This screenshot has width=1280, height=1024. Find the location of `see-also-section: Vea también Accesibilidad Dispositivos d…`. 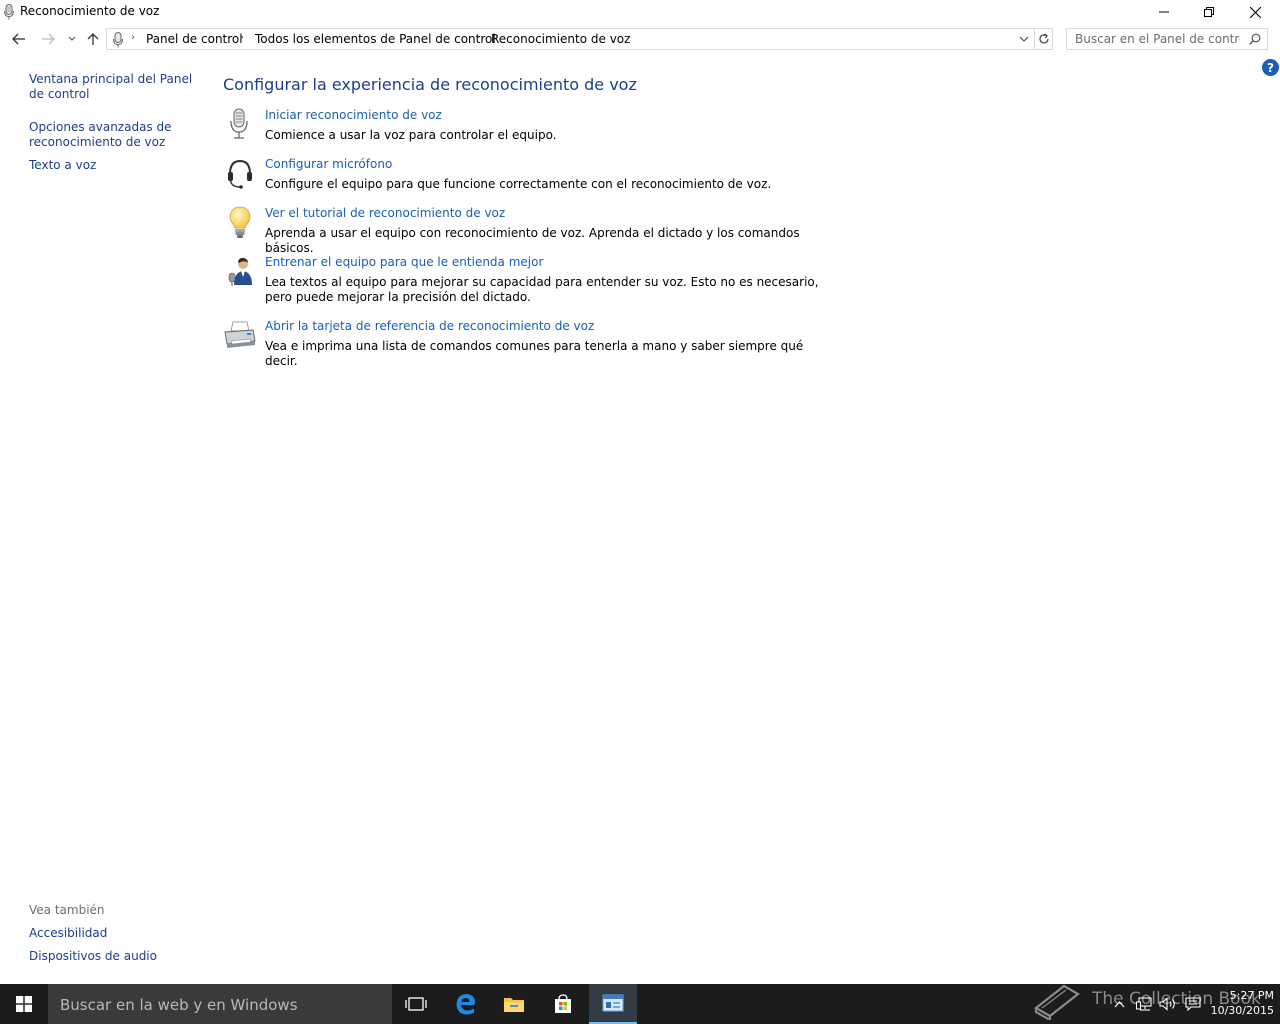

see-also-section: Vea también Accesibilidad Dispositivos d… is located at coordinates (114, 937).